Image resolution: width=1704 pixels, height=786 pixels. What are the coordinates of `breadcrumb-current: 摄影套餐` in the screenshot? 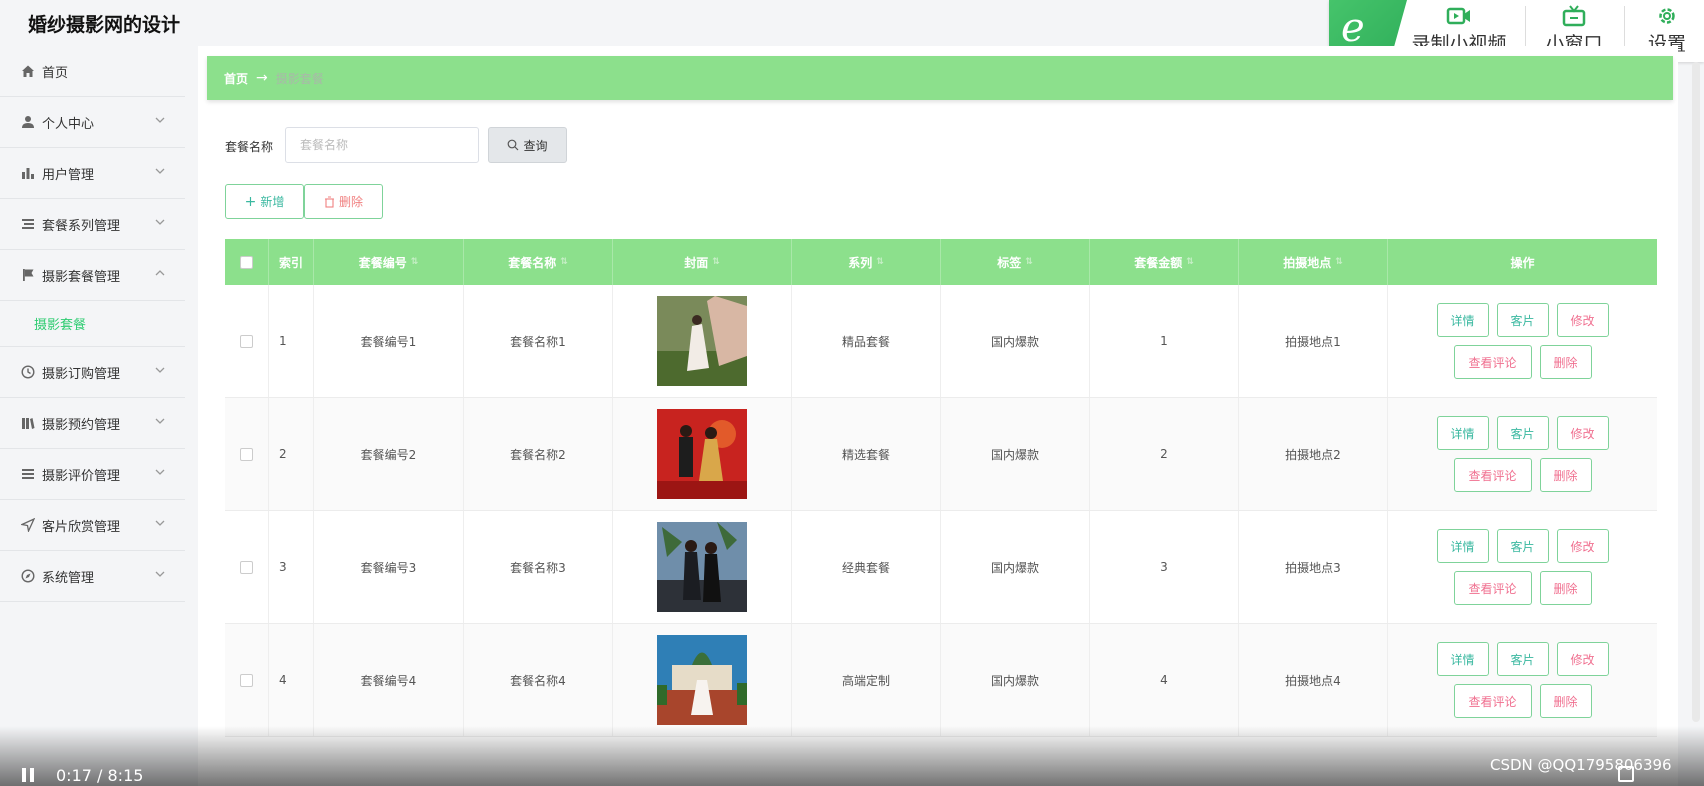 It's located at (299, 78).